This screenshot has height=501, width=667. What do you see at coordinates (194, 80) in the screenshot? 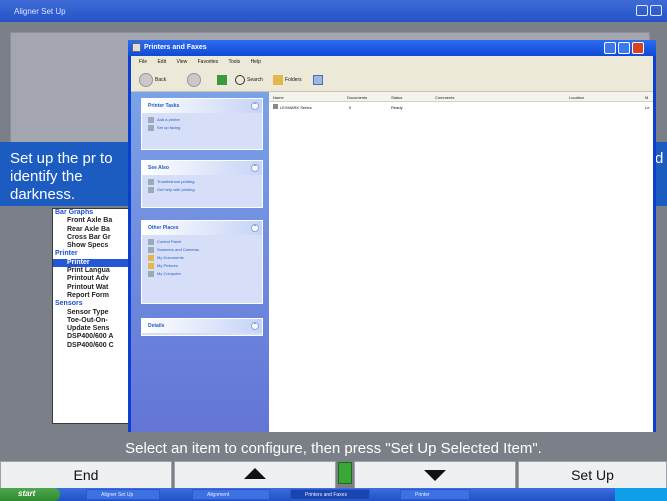
I see `forward-icon` at bounding box center [194, 80].